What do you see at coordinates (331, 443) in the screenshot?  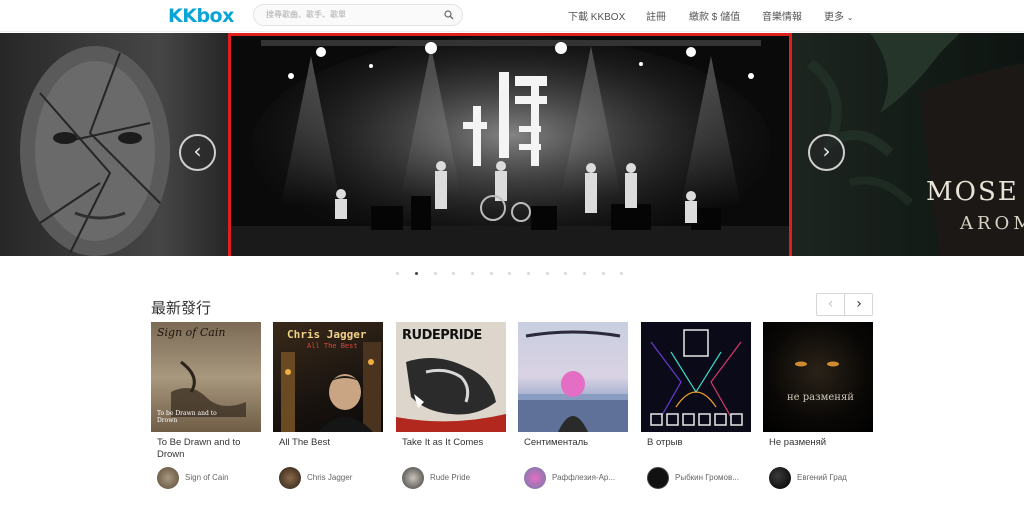 I see `album-title: All The Best` at bounding box center [331, 443].